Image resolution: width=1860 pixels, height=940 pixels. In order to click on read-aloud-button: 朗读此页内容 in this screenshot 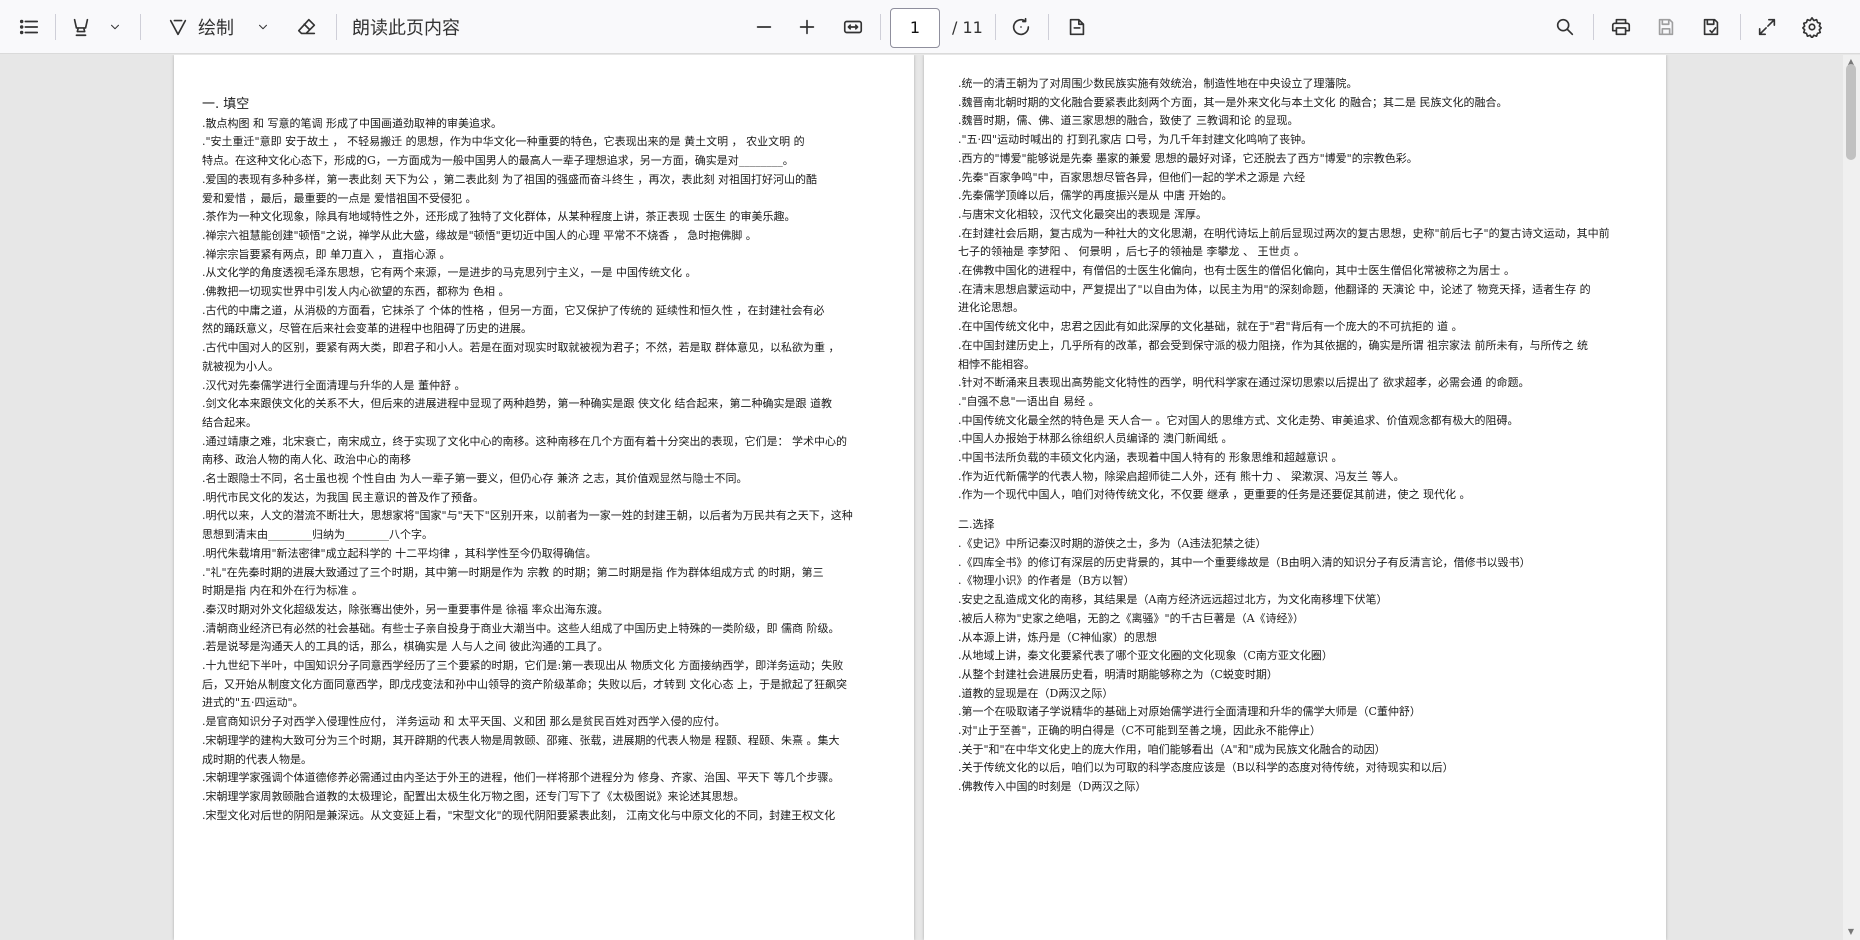, I will do `click(417, 27)`.